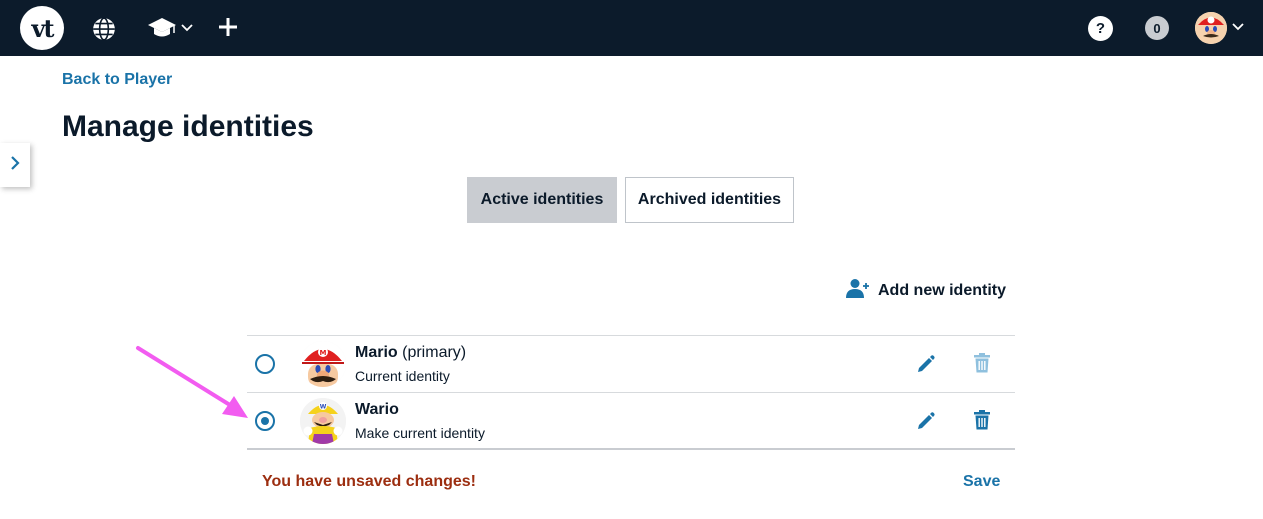 Image resolution: width=1263 pixels, height=519 pixels. I want to click on chevron-right-icon, so click(15, 165).